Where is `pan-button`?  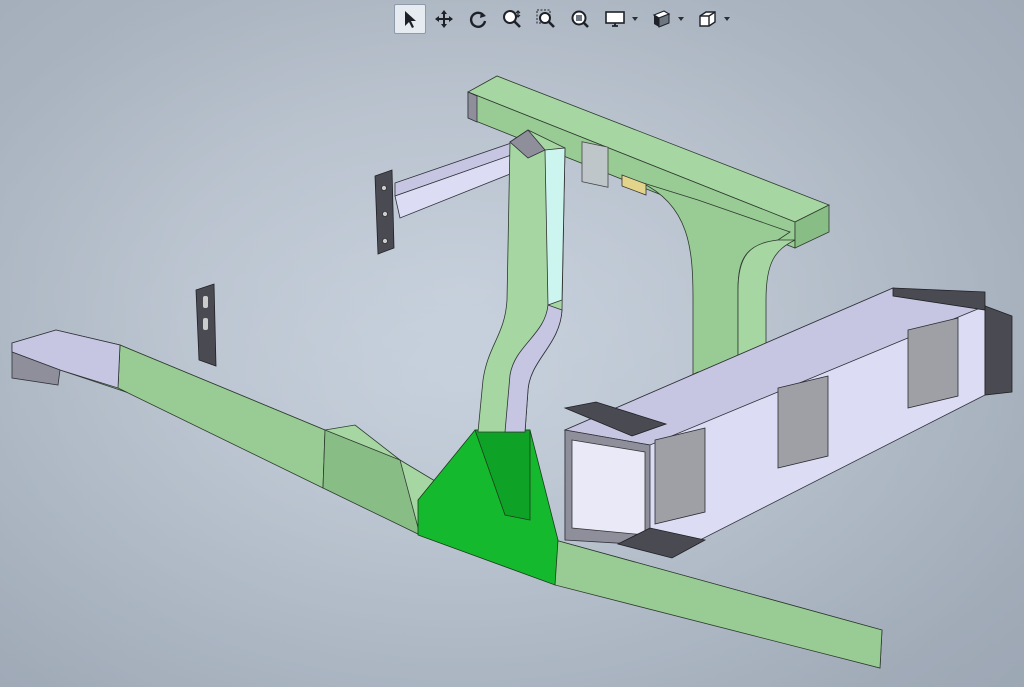
pan-button is located at coordinates (444, 19).